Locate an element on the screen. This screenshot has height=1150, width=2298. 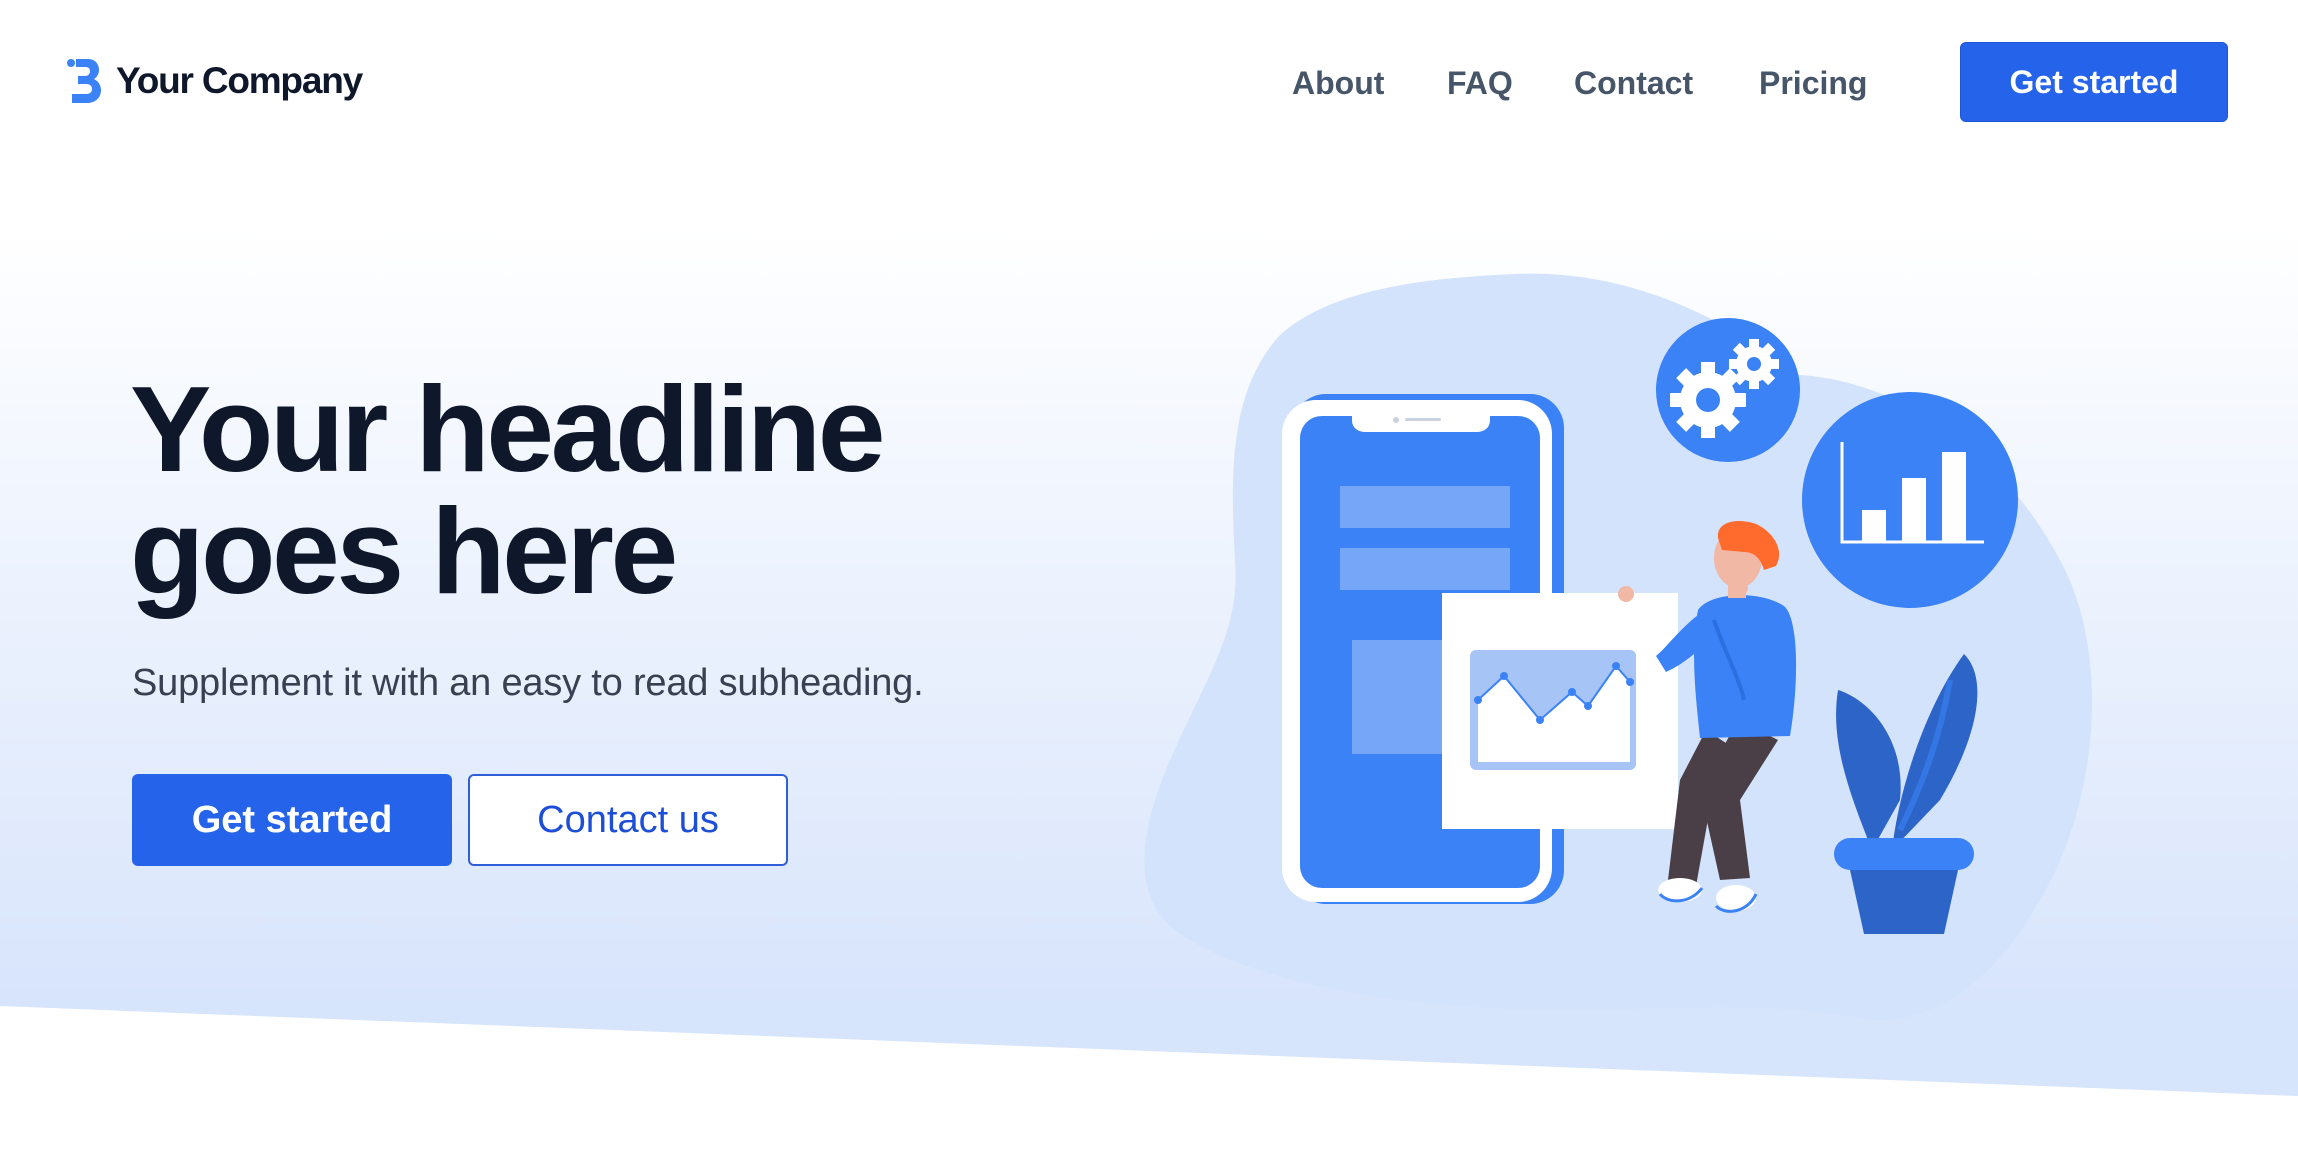
headline-line-1: Your headline is located at coordinates (508, 429).